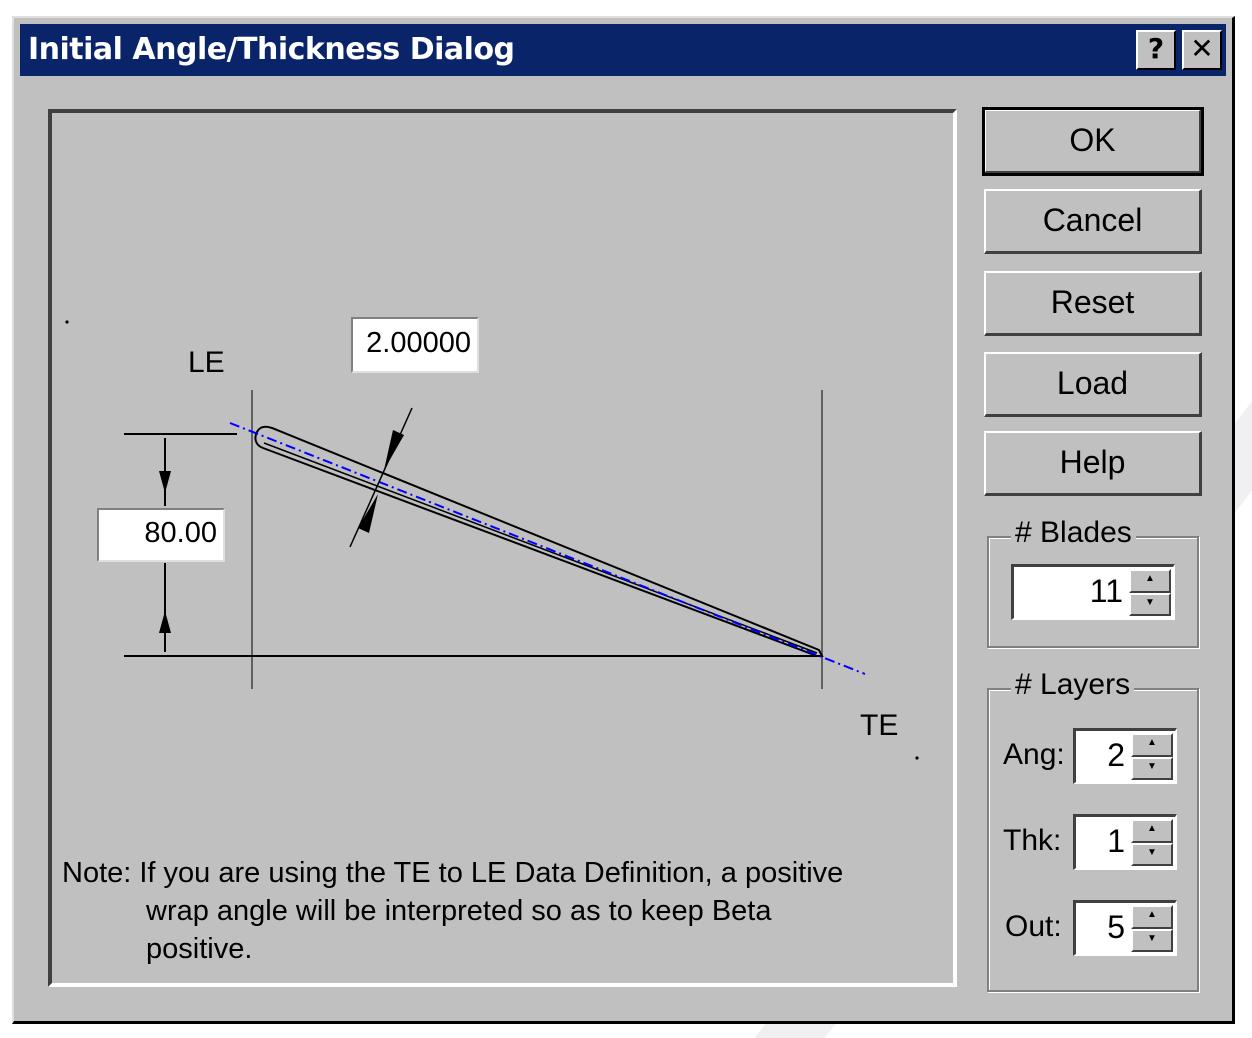 Image resolution: width=1252 pixels, height=1038 pixels. What do you see at coordinates (1032, 840) in the screenshot?
I see `thk-label: Thk:` at bounding box center [1032, 840].